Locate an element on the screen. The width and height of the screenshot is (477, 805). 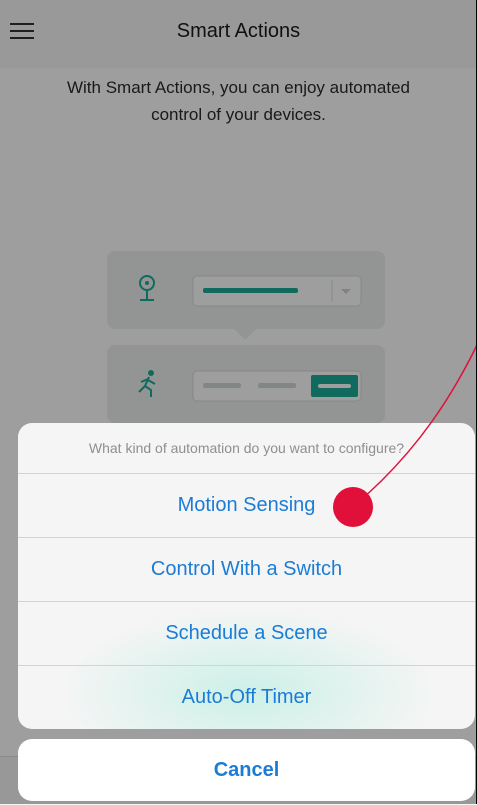
schedule-scene-option: Schedule a Scene is located at coordinates (246, 633).